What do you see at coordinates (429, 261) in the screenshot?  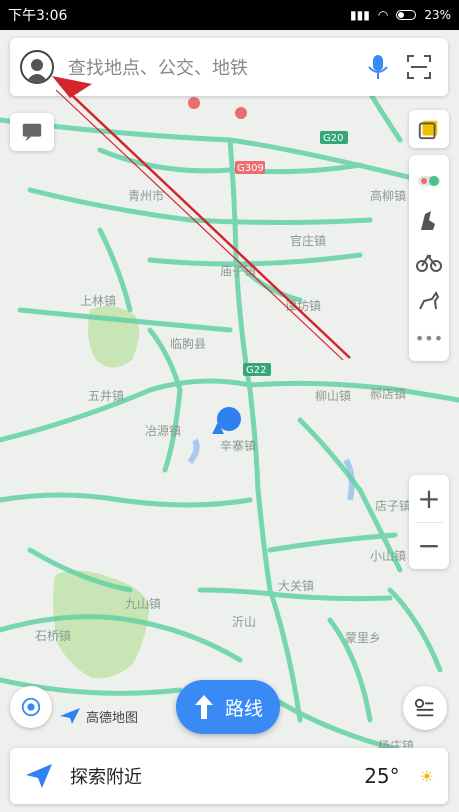 I see `bike-icon` at bounding box center [429, 261].